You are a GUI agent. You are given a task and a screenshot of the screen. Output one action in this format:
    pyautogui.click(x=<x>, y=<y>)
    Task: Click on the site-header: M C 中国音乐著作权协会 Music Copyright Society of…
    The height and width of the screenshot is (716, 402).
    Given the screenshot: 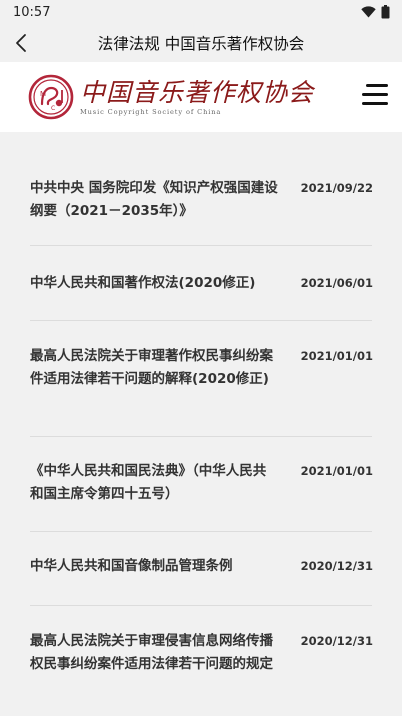 What is the action you would take?
    pyautogui.click(x=201, y=97)
    